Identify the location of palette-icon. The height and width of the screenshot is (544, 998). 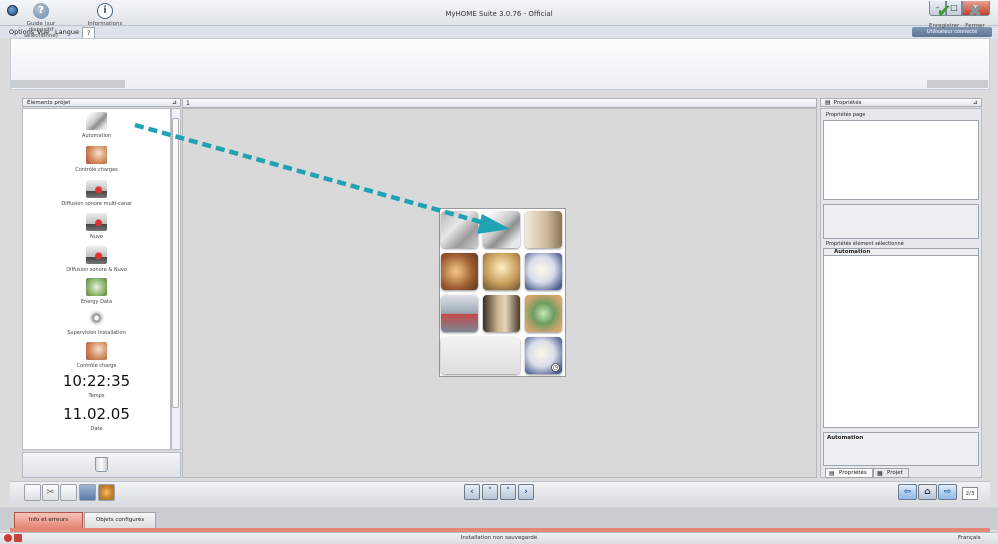
(106, 492).